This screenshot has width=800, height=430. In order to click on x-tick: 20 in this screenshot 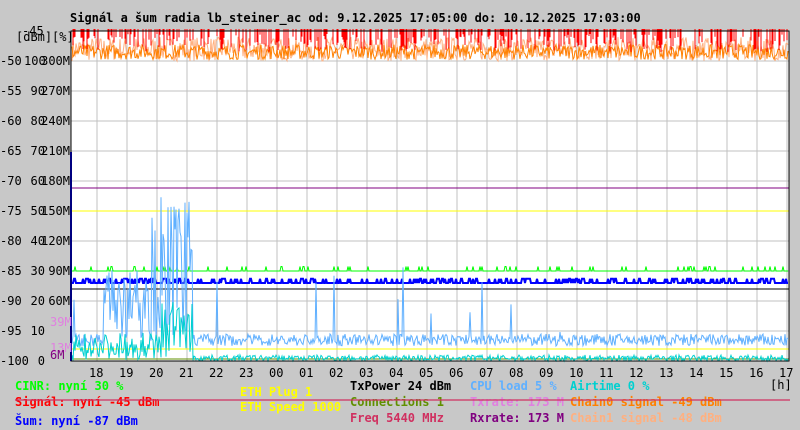, I will do `click(156, 373)`.